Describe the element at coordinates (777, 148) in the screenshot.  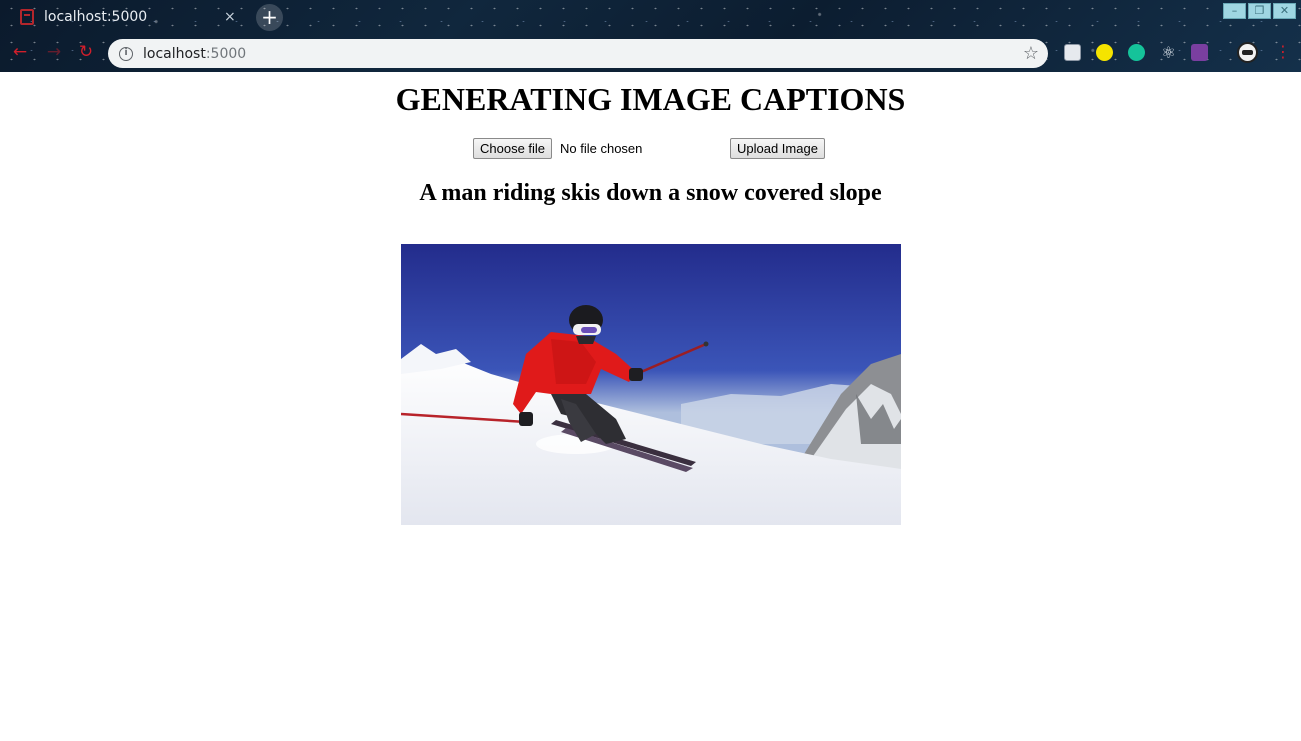
I see `upload-image-button: Upload Image` at that location.